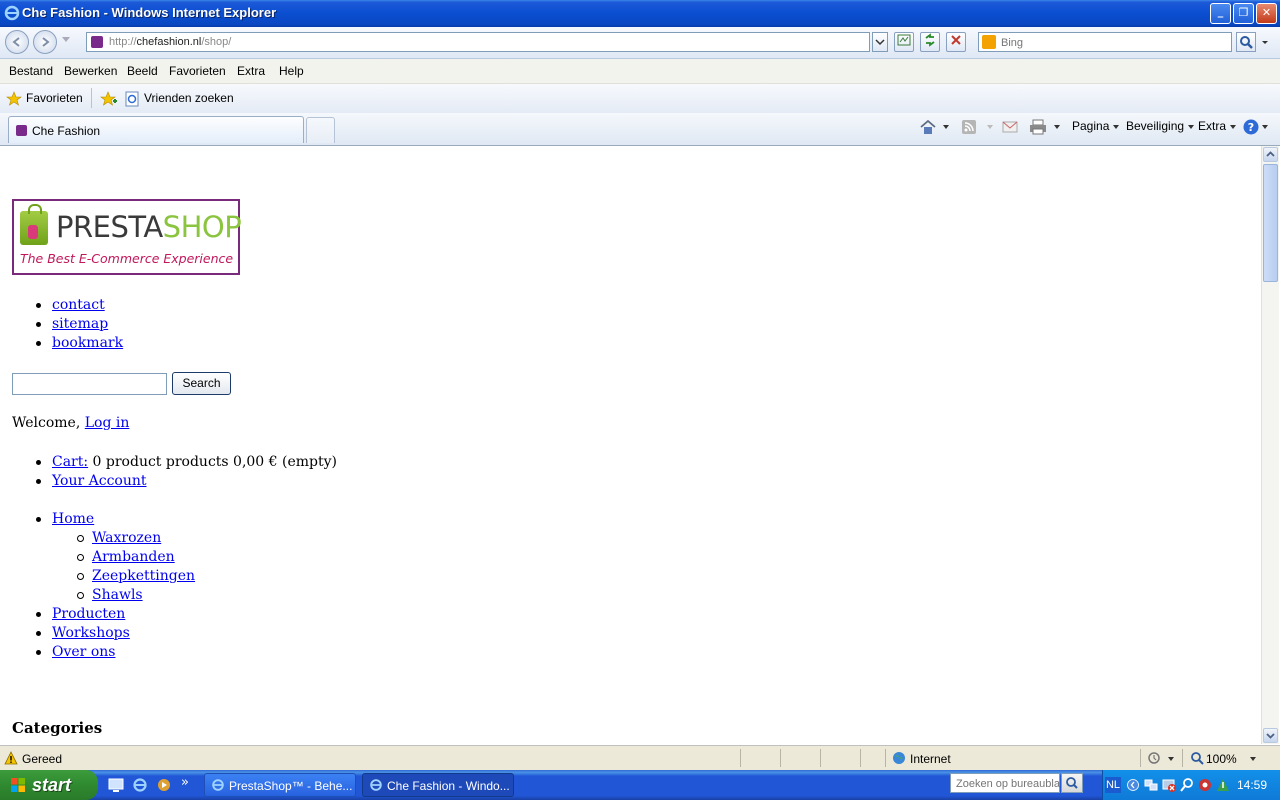  I want to click on nav-workshops-link: Workshops, so click(91, 633).